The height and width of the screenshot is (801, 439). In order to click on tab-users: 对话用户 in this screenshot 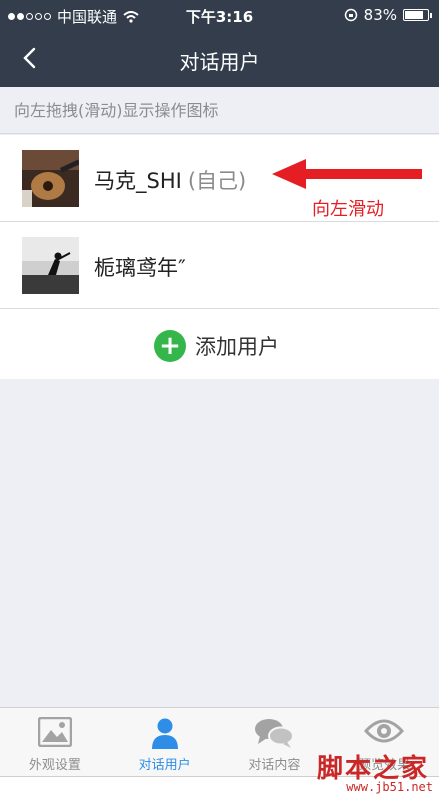, I will do `click(165, 742)`.